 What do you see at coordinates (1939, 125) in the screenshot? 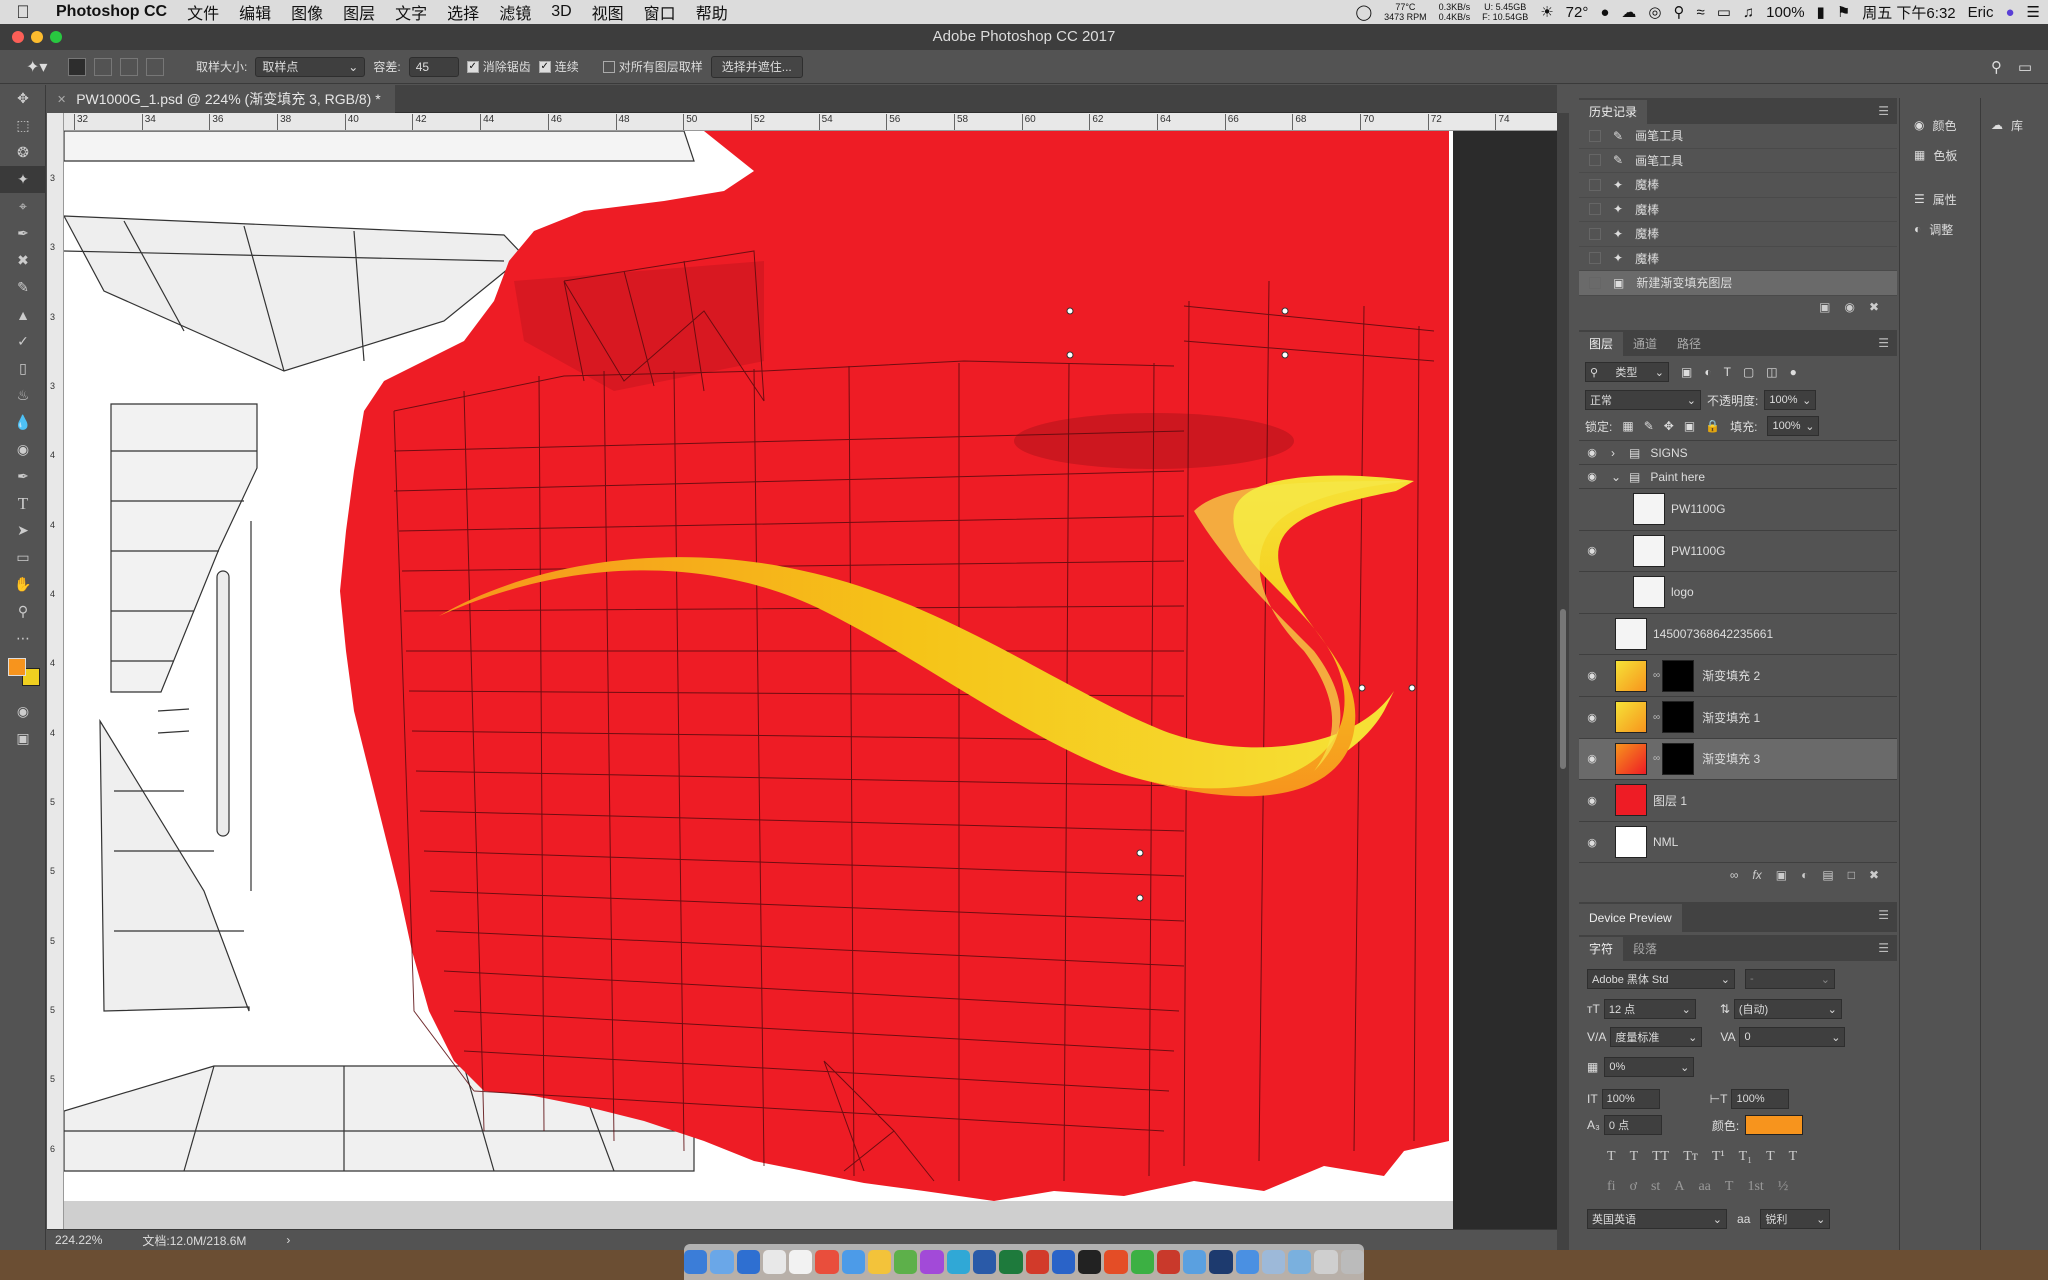
I see `color-panel-button: ◉ 颜色` at bounding box center [1939, 125].